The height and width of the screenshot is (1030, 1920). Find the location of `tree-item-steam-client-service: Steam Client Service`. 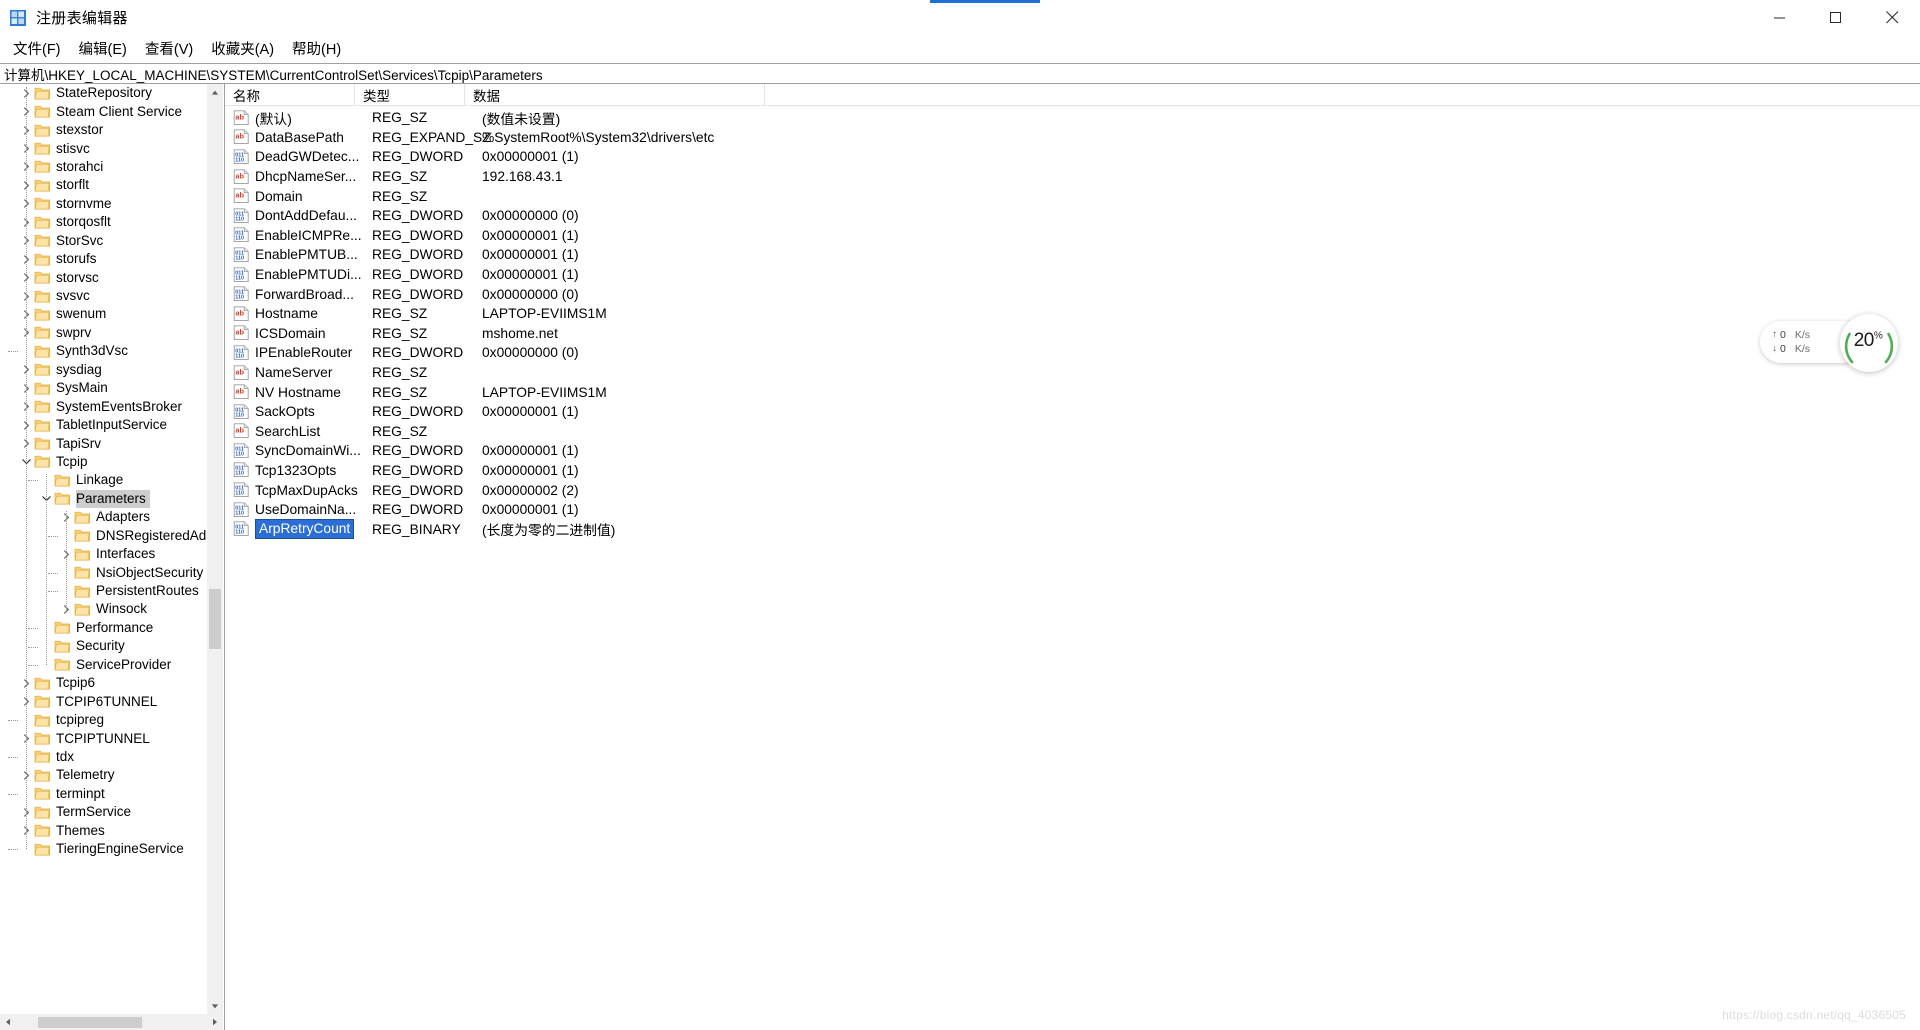

tree-item-steam-client-service: Steam Client Service is located at coordinates (111, 111).